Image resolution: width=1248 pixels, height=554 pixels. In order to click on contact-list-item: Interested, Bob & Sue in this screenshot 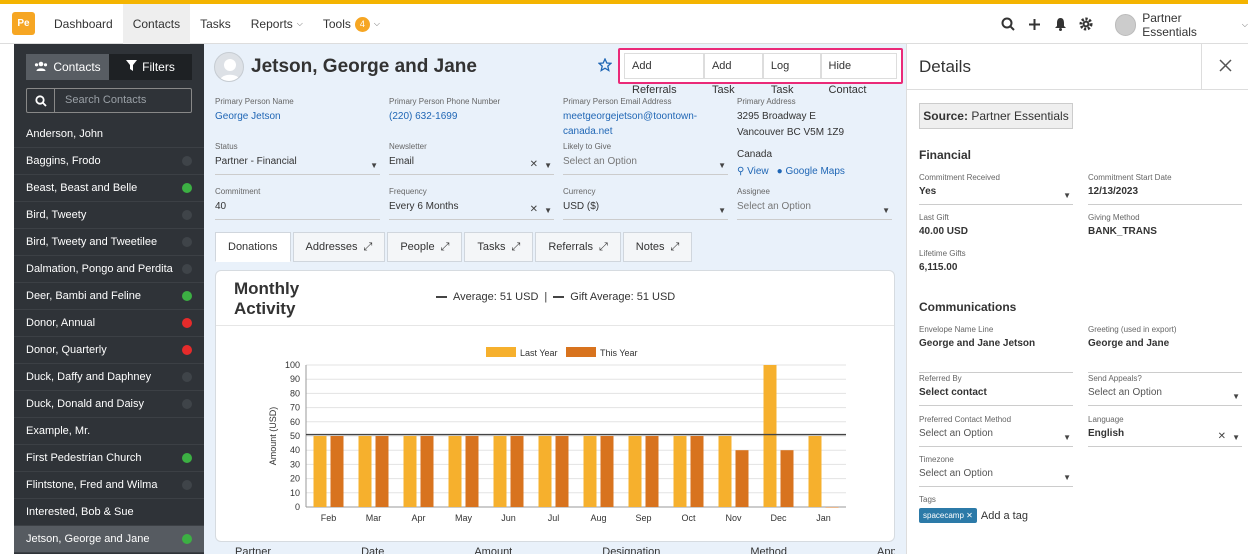, I will do `click(109, 512)`.